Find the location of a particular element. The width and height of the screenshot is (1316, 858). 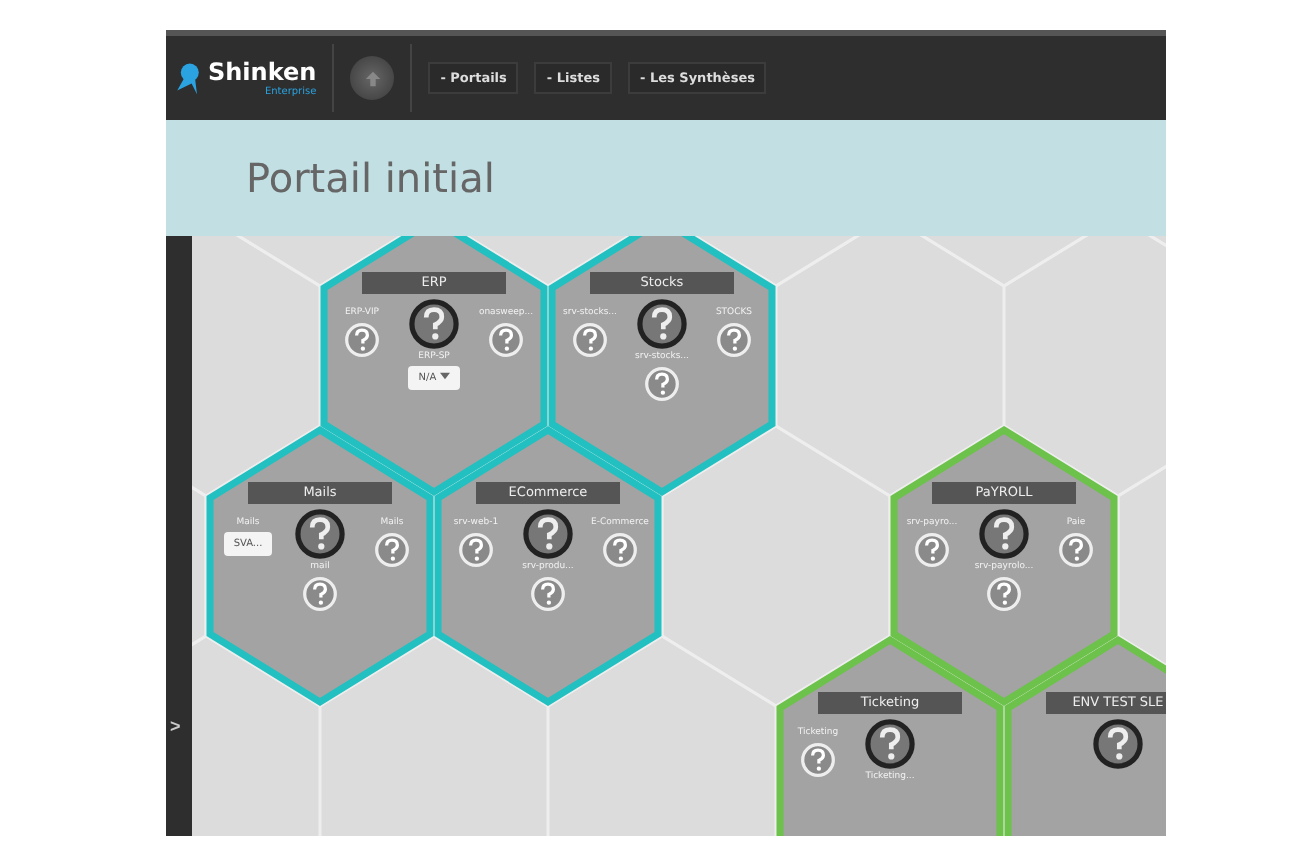

page-title: Portail initial is located at coordinates (370, 178).